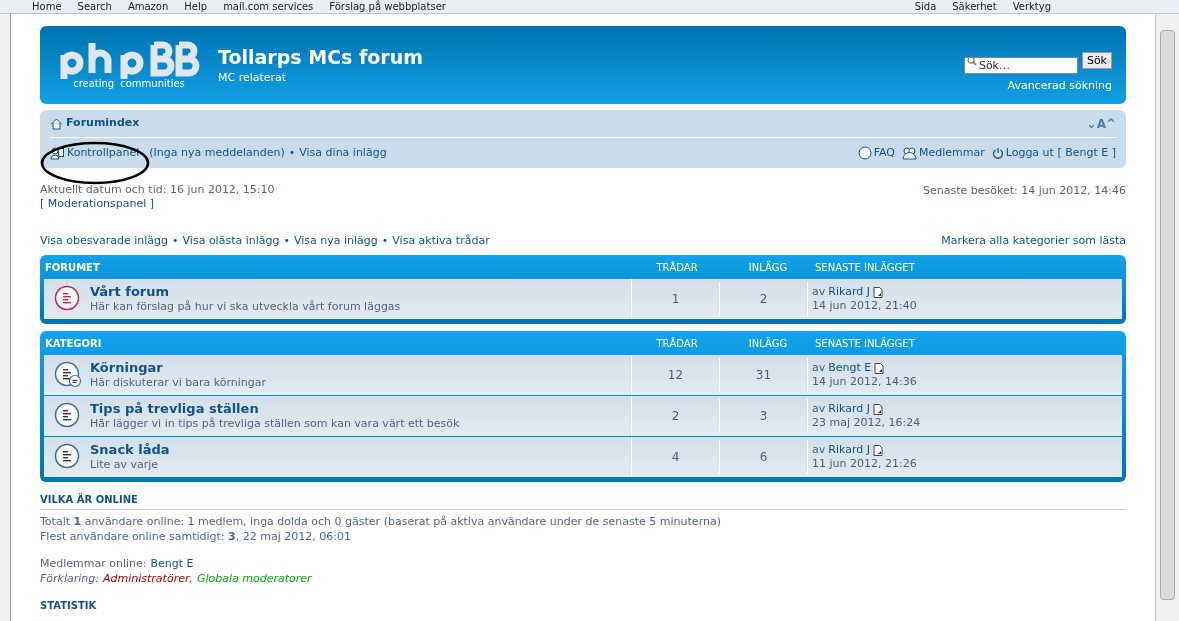  I want to click on toolbar-menu: Sida, so click(925, 6).